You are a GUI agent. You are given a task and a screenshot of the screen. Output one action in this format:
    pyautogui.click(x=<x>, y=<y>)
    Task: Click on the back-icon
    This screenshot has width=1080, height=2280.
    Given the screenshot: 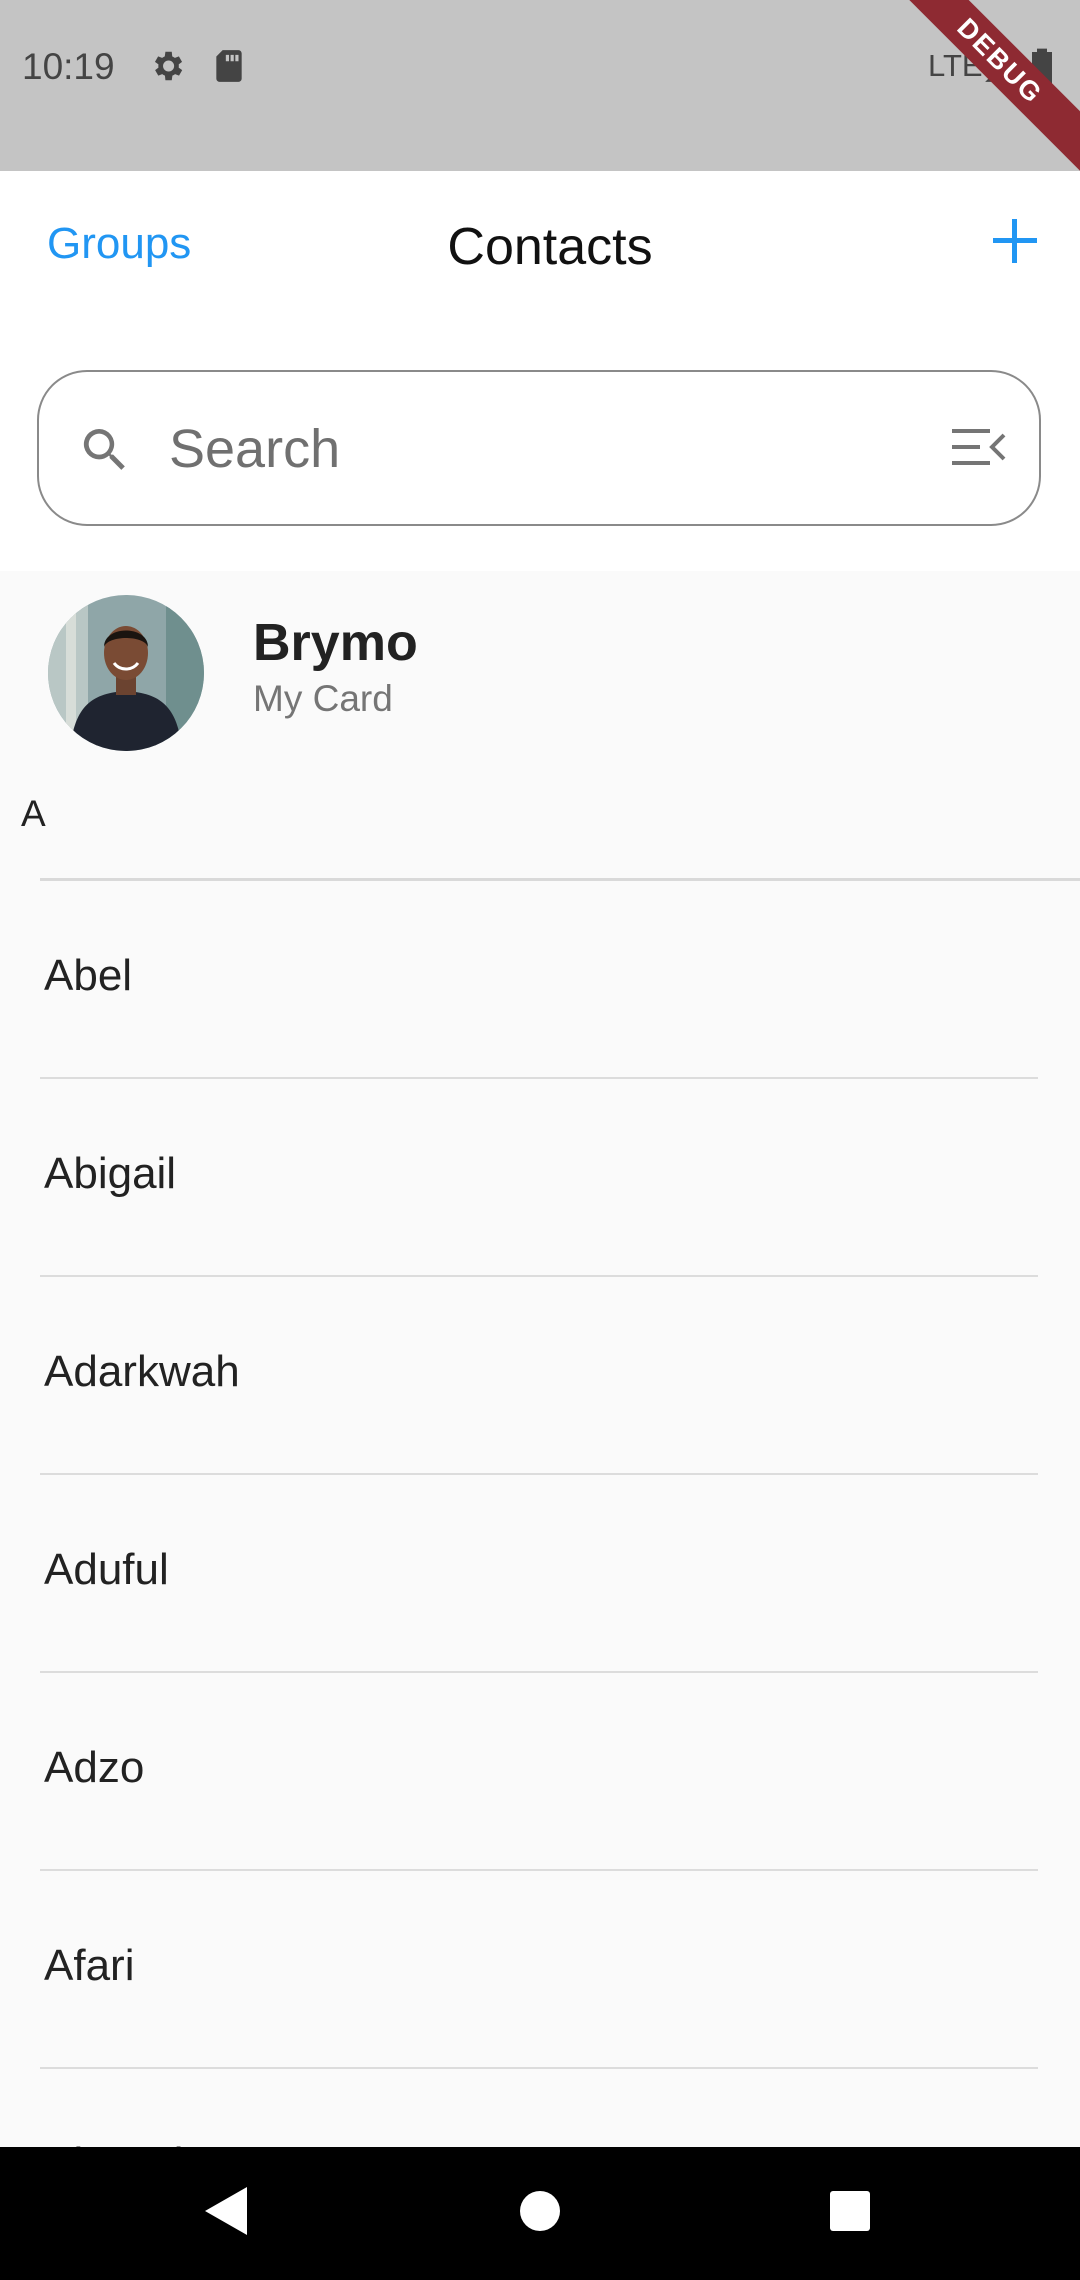 What is the action you would take?
    pyautogui.click(x=226, y=2213)
    